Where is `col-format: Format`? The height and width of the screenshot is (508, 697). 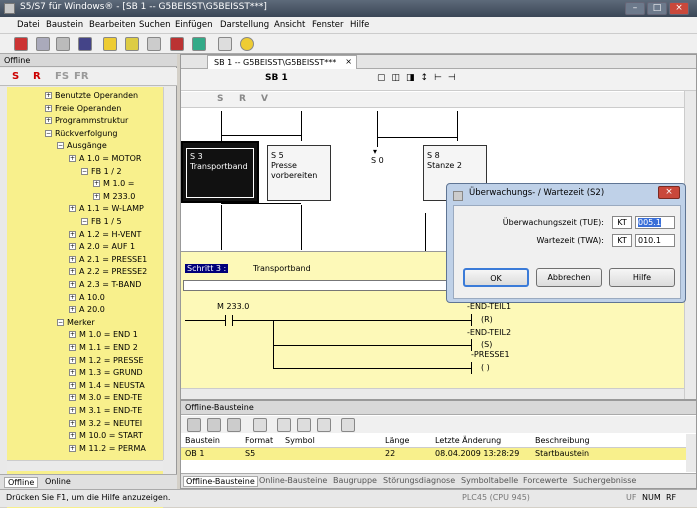 col-format: Format is located at coordinates (259, 440).